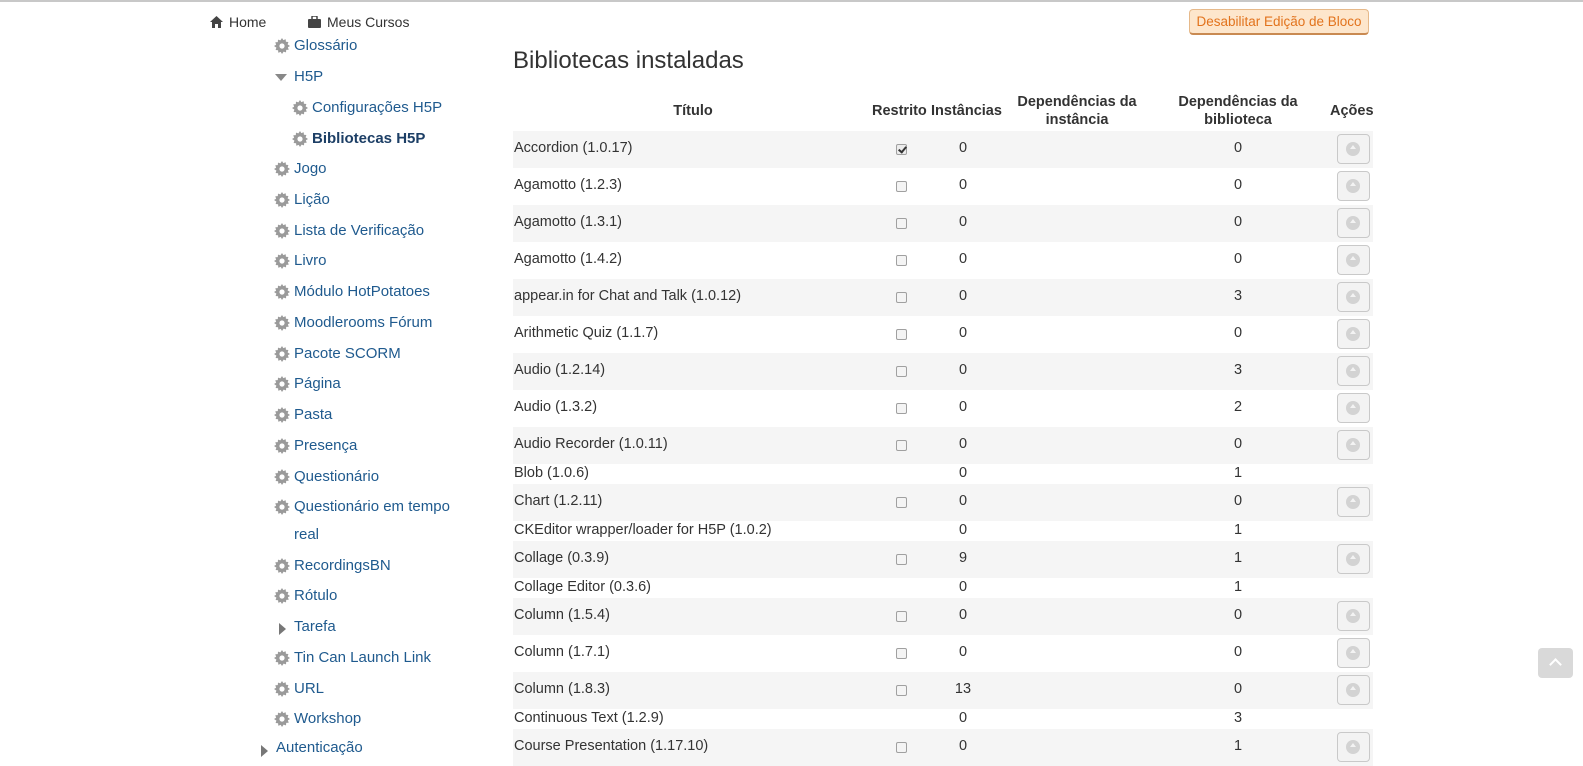 This screenshot has width=1583, height=766. What do you see at coordinates (1555, 663) in the screenshot?
I see `back-to-top-button` at bounding box center [1555, 663].